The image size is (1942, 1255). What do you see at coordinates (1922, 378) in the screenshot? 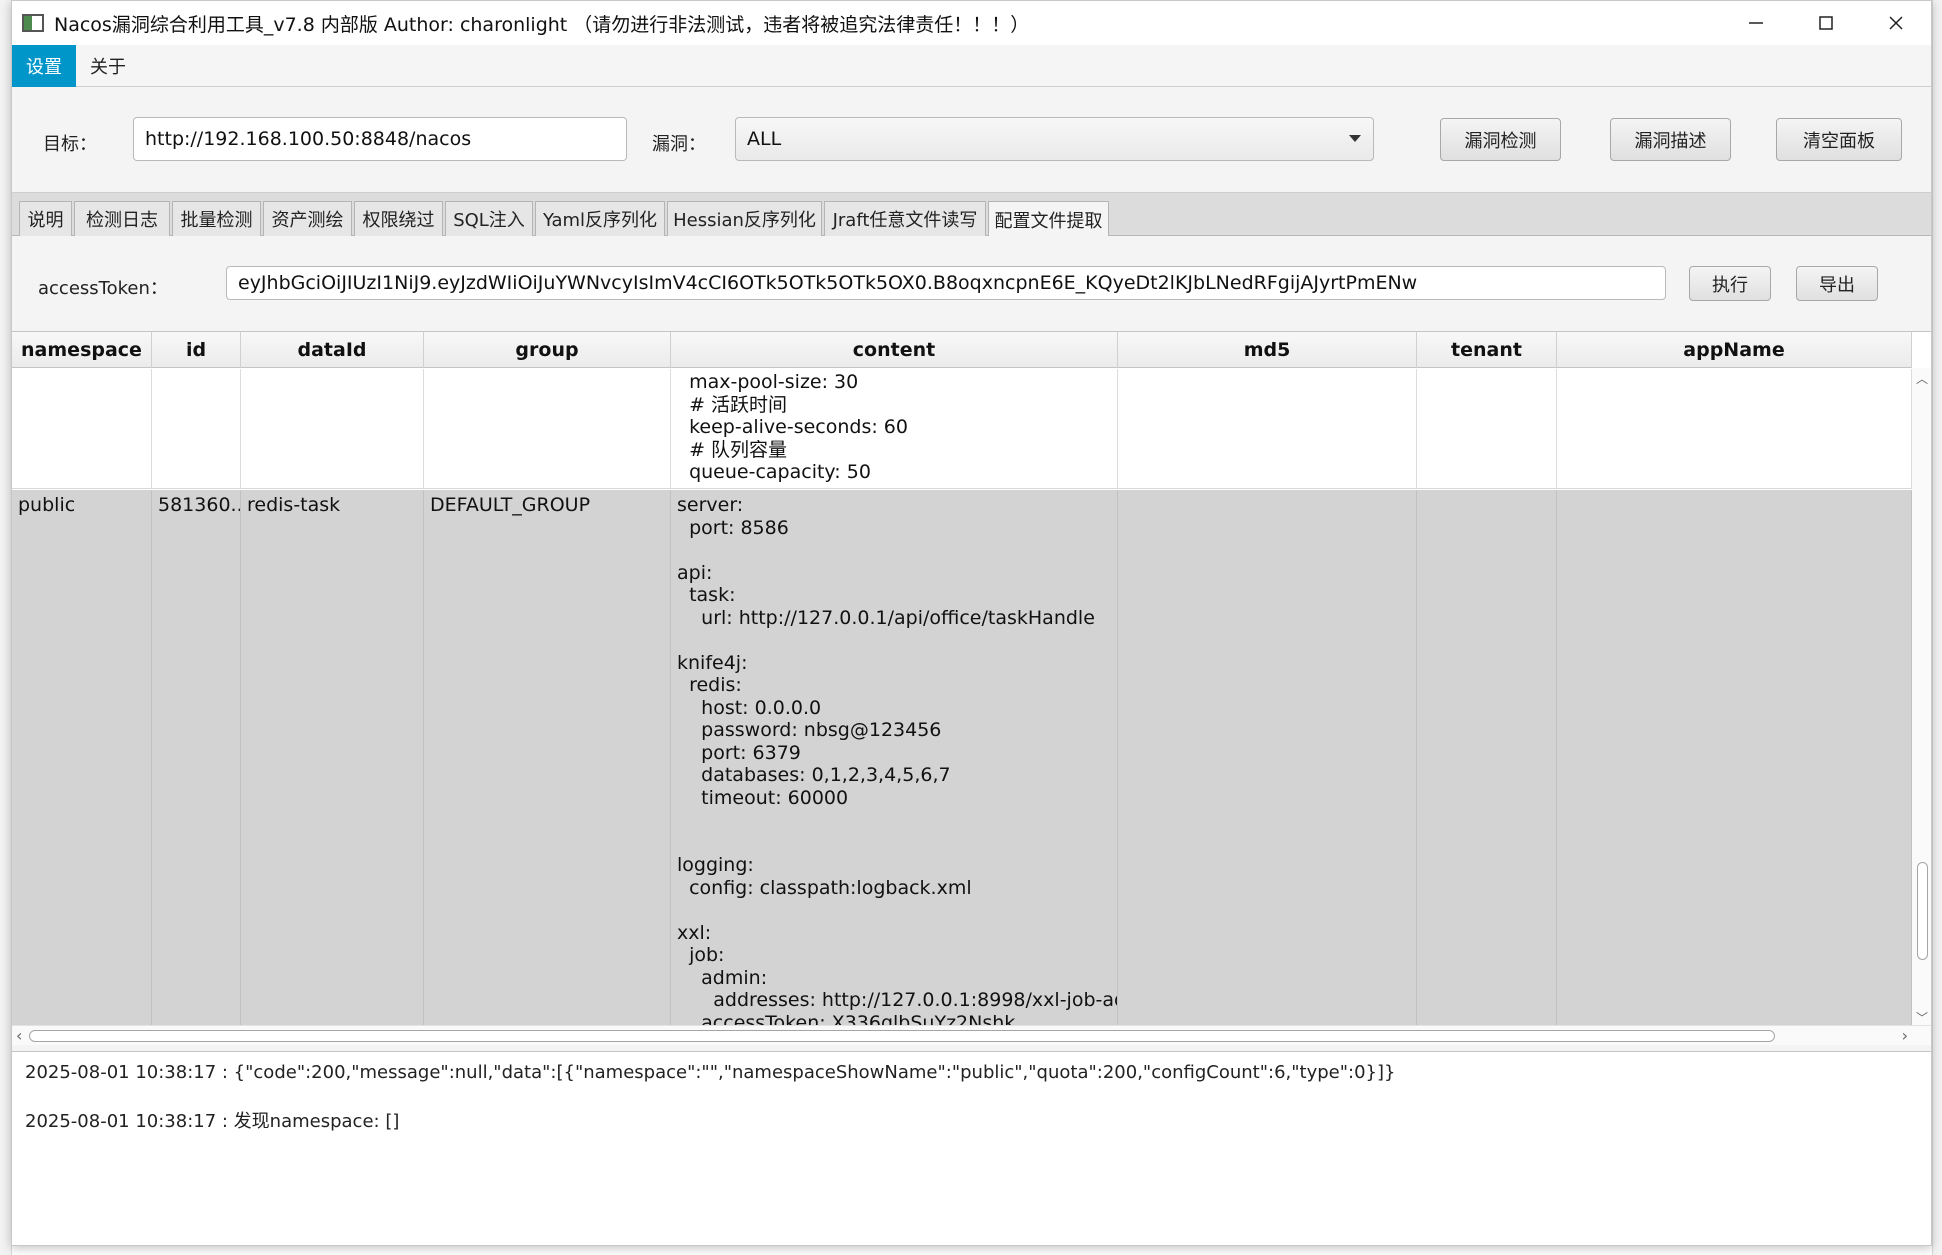
I see `scroll-up-icon: ︿` at bounding box center [1922, 378].